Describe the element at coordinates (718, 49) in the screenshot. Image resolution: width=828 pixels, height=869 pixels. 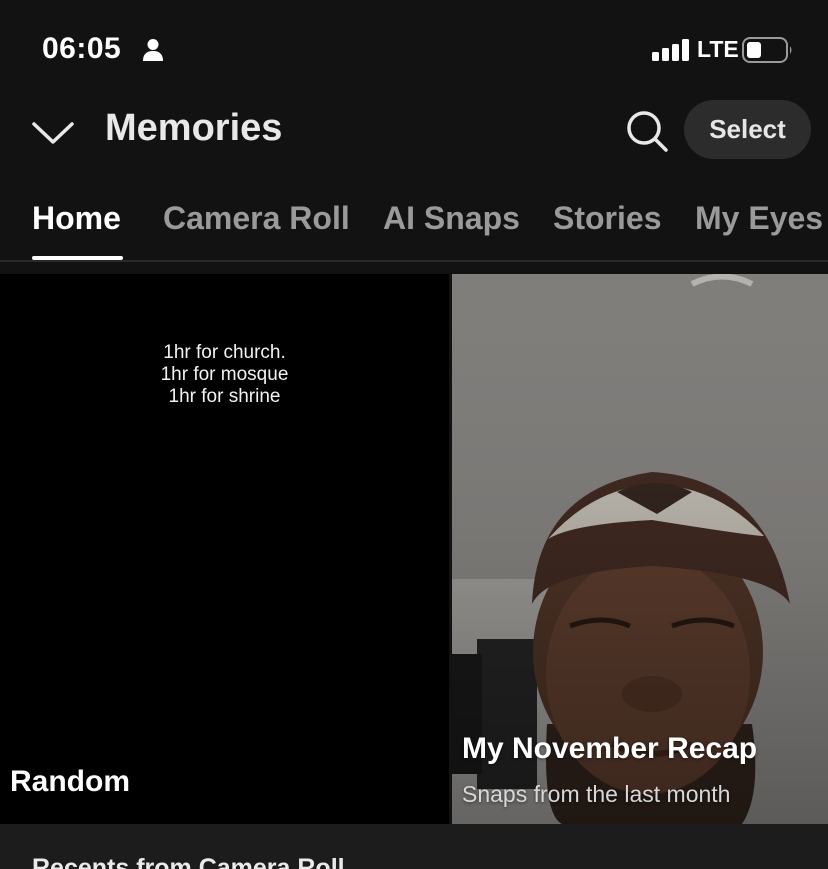
I see `network-type: LTE` at that location.